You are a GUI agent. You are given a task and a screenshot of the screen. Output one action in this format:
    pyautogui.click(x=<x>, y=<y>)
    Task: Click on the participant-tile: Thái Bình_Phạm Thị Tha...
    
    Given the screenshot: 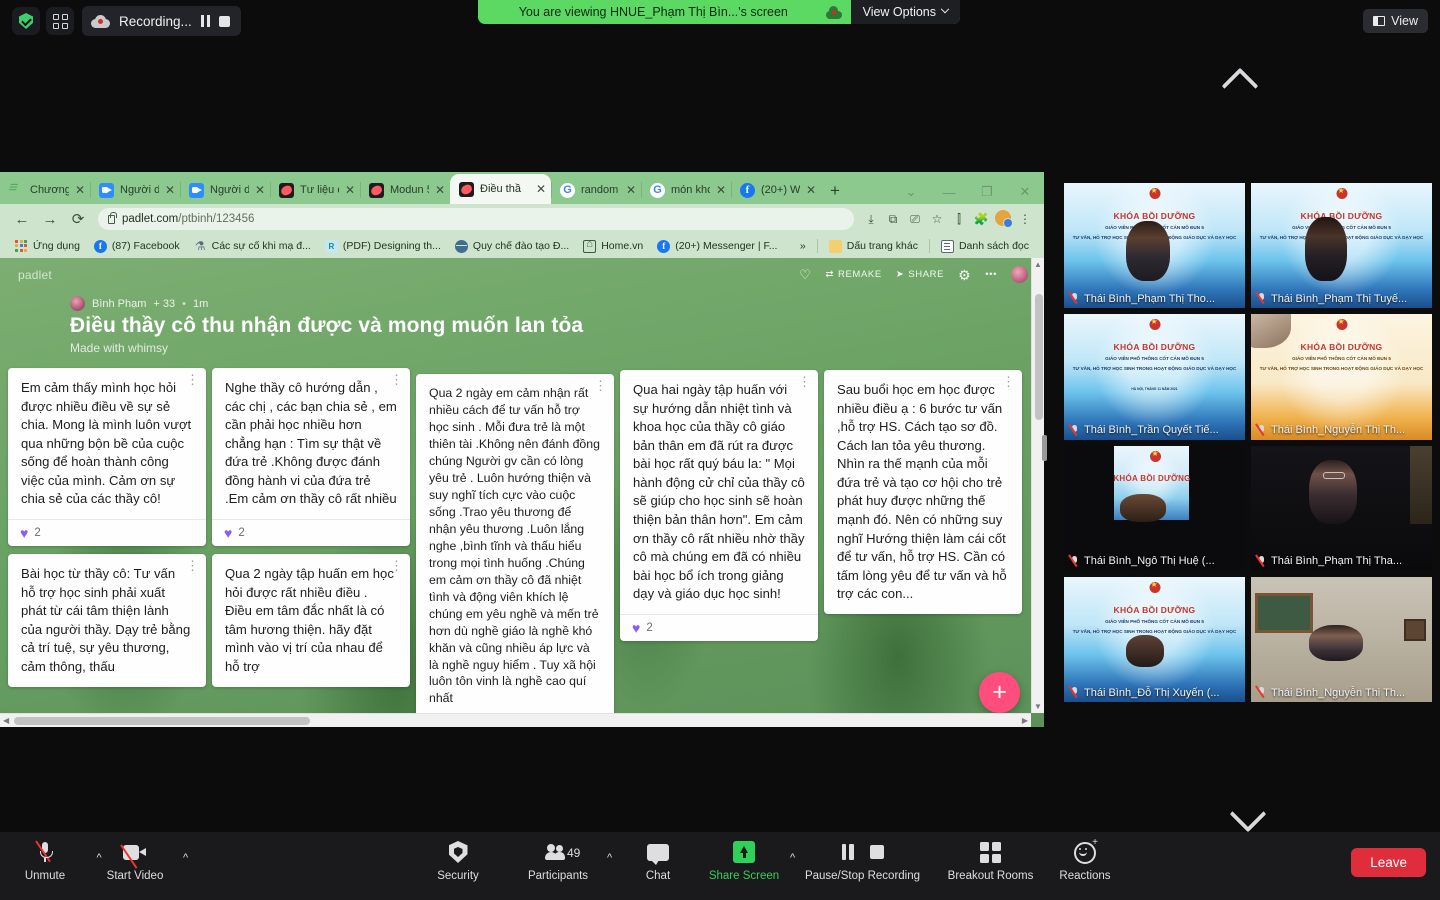 What is the action you would take?
    pyautogui.click(x=1341, y=508)
    